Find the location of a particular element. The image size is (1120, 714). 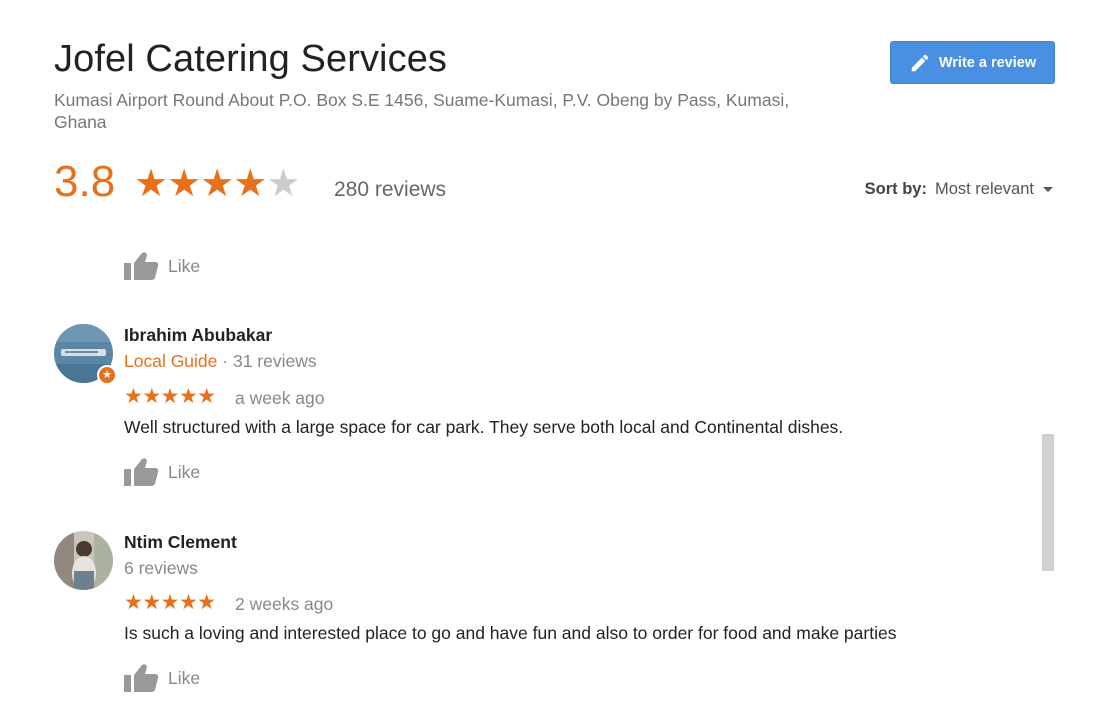

sort-value: Most relevant is located at coordinates (984, 189).